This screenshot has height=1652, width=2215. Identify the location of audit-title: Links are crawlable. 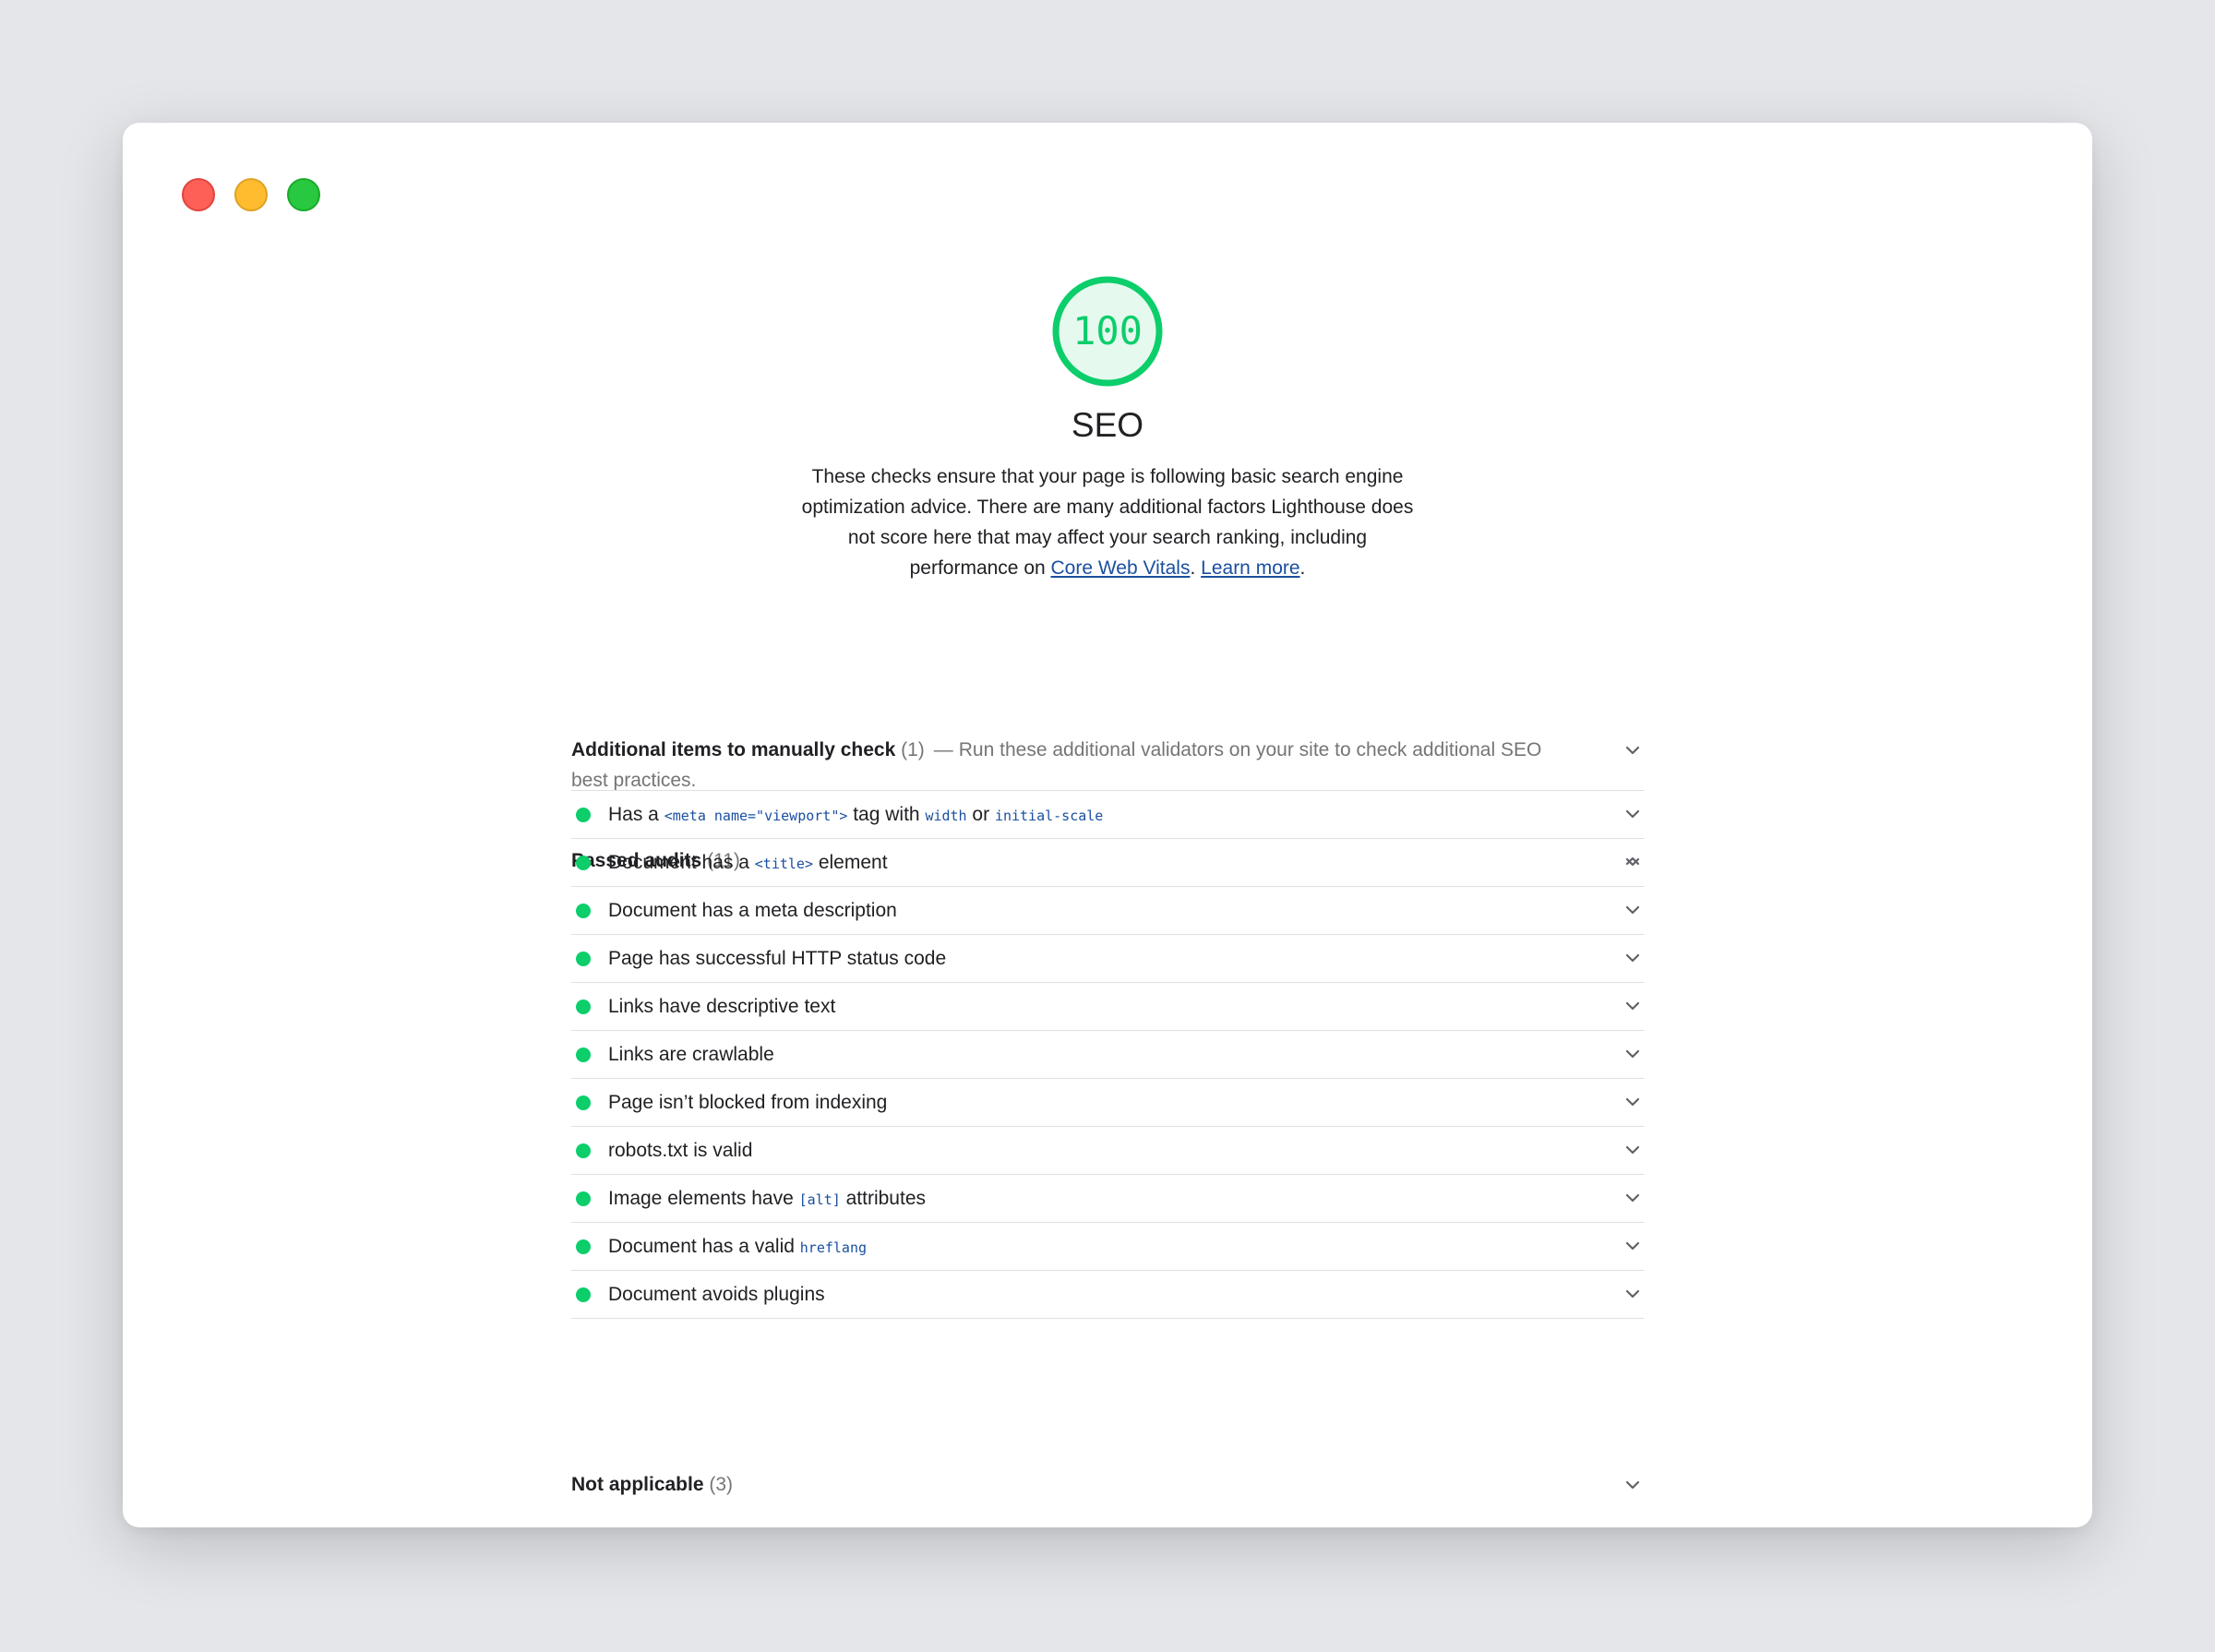
(691, 1054).